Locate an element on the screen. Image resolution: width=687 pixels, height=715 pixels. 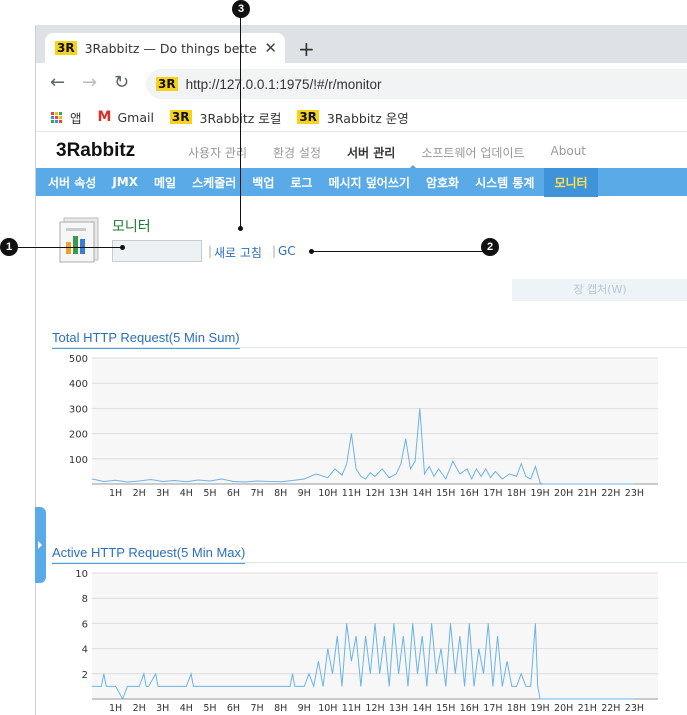
apps-grid-icon is located at coordinates (56, 117).